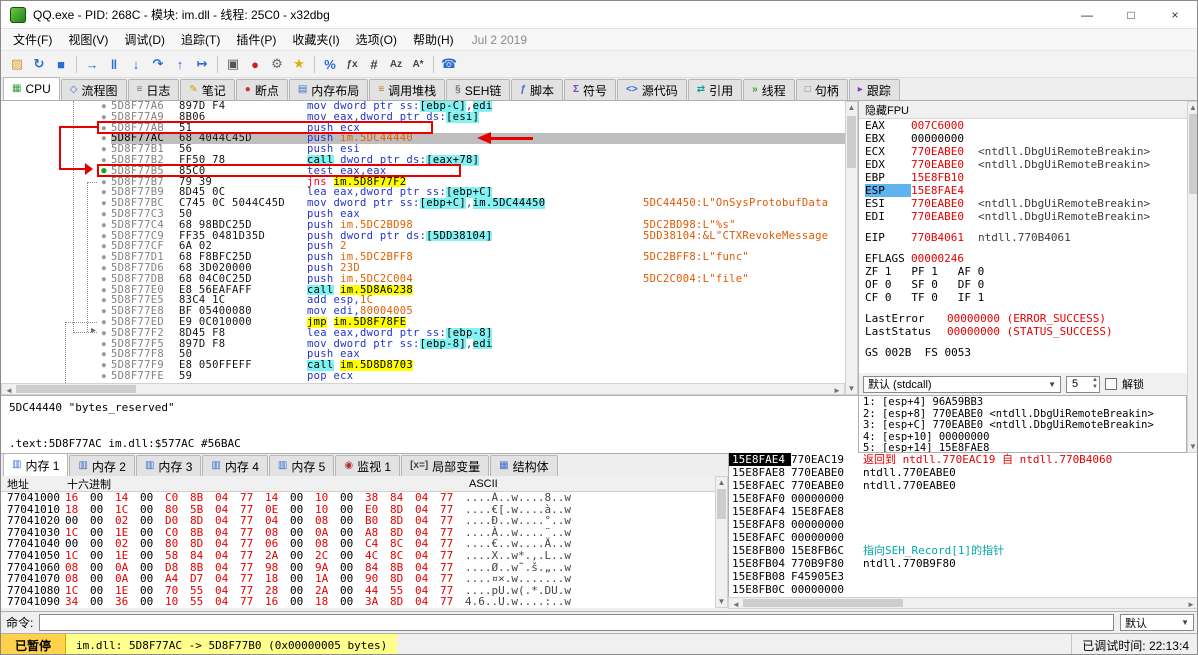 The width and height of the screenshot is (1198, 655). I want to click on step-into-icon: ↓, so click(136, 64).